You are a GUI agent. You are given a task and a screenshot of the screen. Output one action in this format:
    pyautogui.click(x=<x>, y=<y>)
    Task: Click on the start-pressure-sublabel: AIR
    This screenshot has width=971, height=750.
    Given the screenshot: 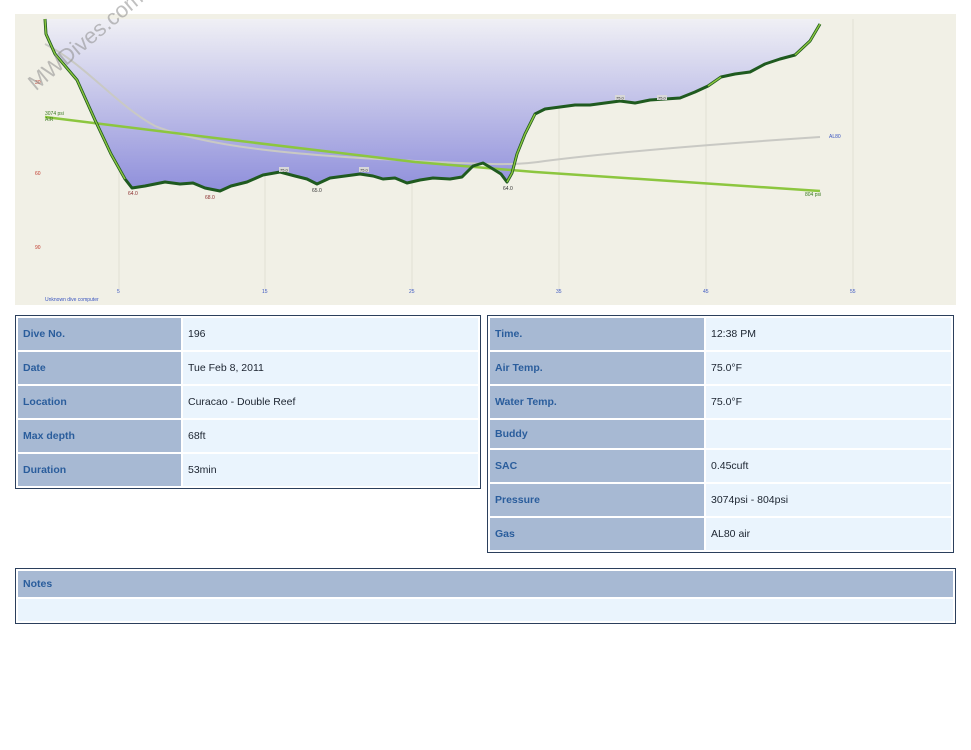 What is the action you would take?
    pyautogui.click(x=49, y=120)
    